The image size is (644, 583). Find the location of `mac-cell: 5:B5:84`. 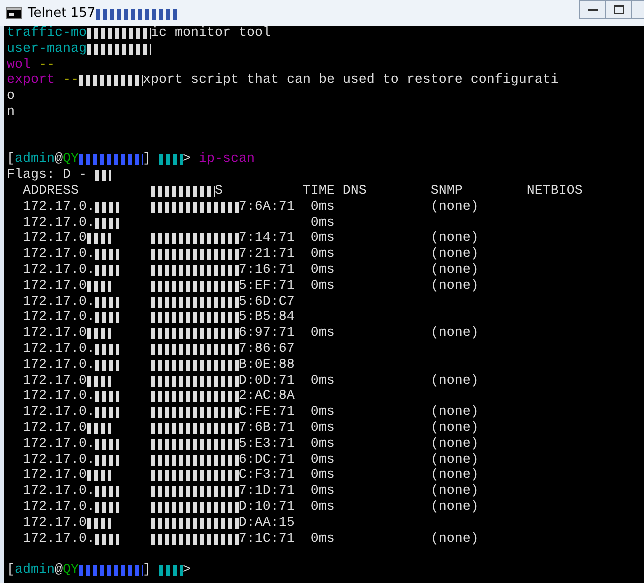

mac-cell: 5:B5:84 is located at coordinates (226, 318).